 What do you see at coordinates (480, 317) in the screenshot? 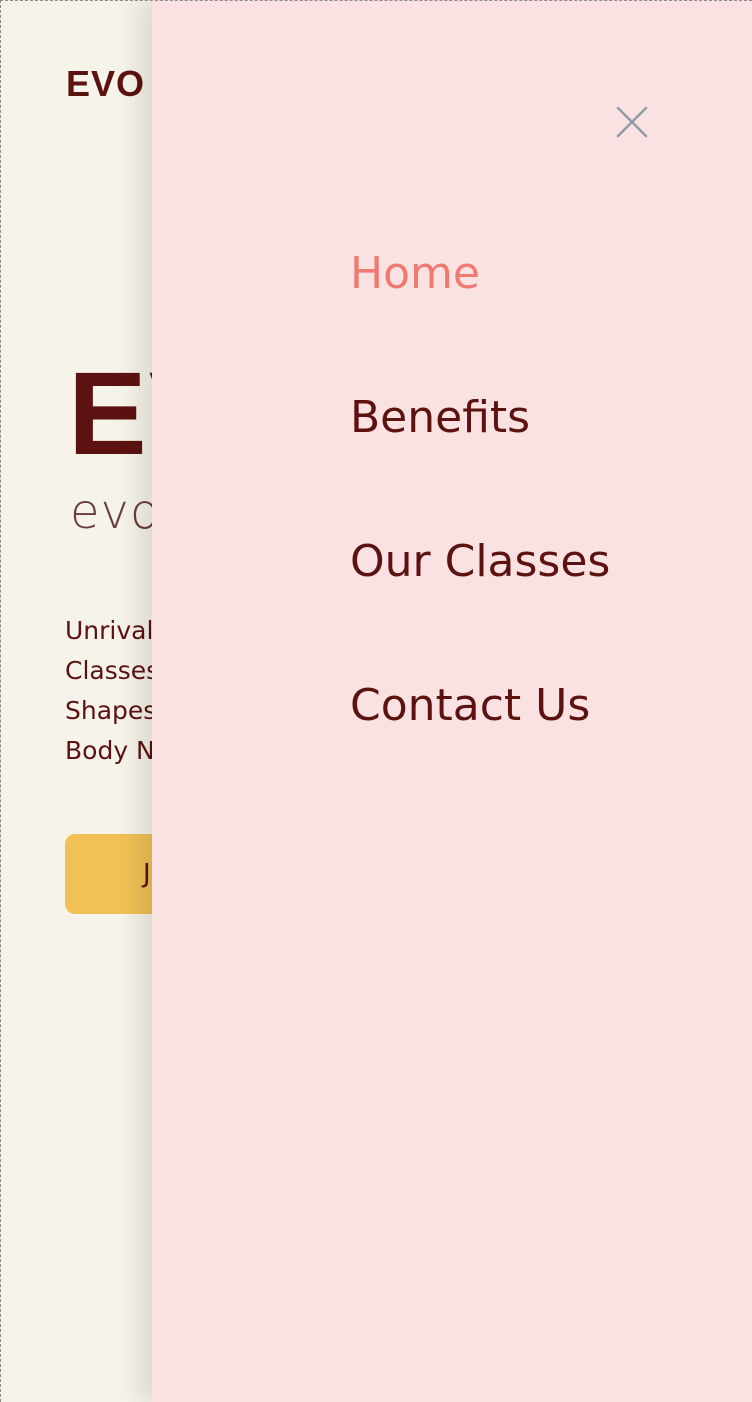
I see `menu-item-home: Home` at bounding box center [480, 317].